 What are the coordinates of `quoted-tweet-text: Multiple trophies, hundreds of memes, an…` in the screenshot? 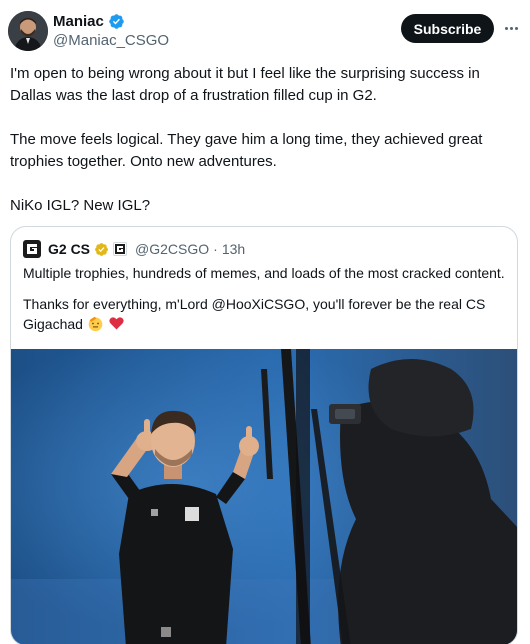 It's located at (266, 298).